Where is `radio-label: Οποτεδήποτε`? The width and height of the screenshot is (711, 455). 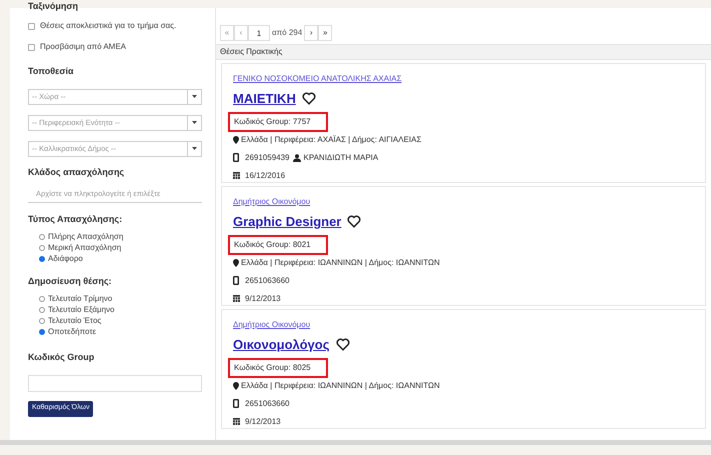 radio-label: Οποτεδήποτε is located at coordinates (72, 332).